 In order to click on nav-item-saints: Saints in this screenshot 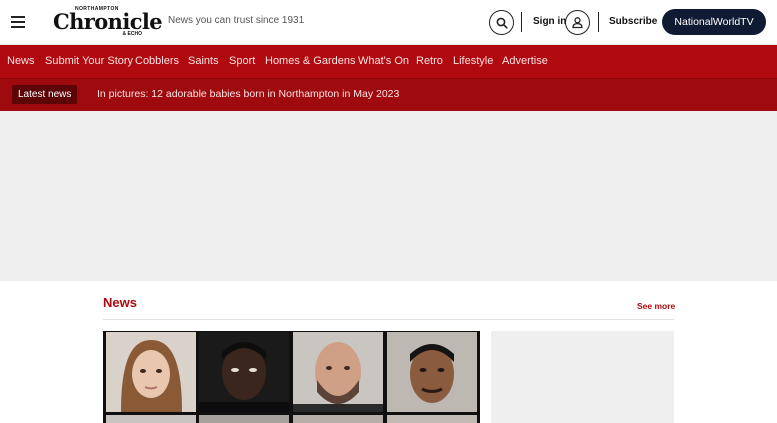, I will do `click(203, 61)`.